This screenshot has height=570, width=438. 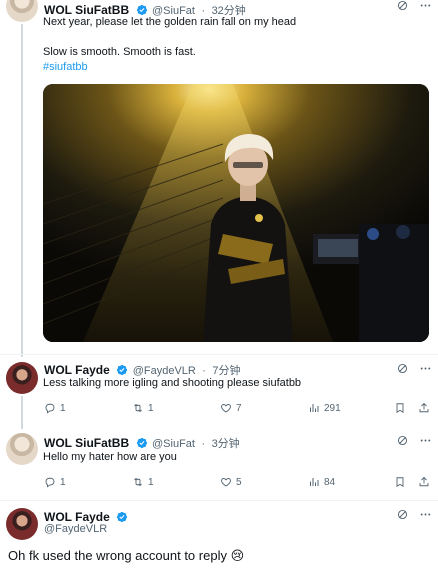 I want to click on like-button: 7, so click(x=231, y=408).